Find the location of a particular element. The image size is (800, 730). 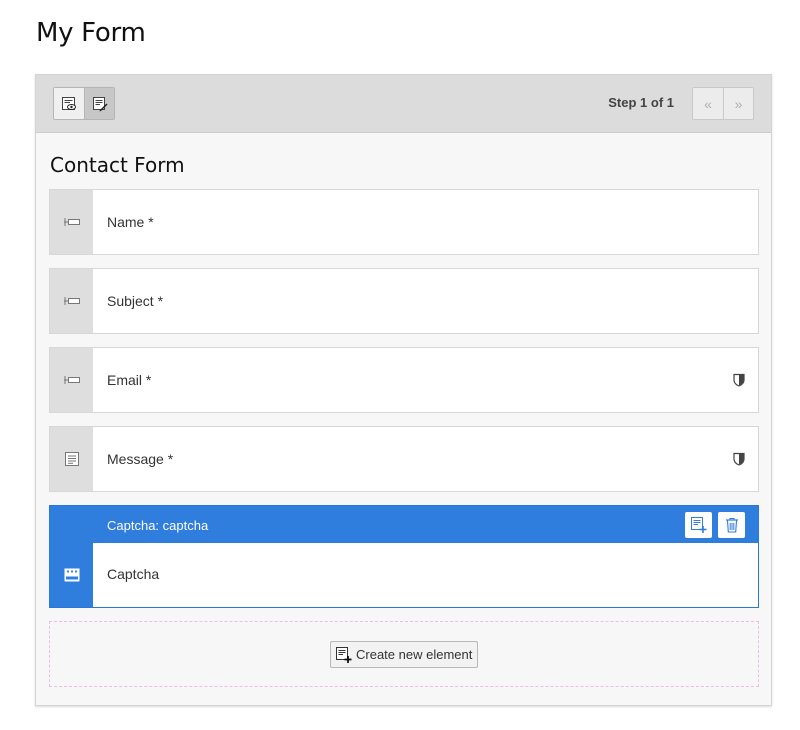

captcha-icon is located at coordinates (71, 575).